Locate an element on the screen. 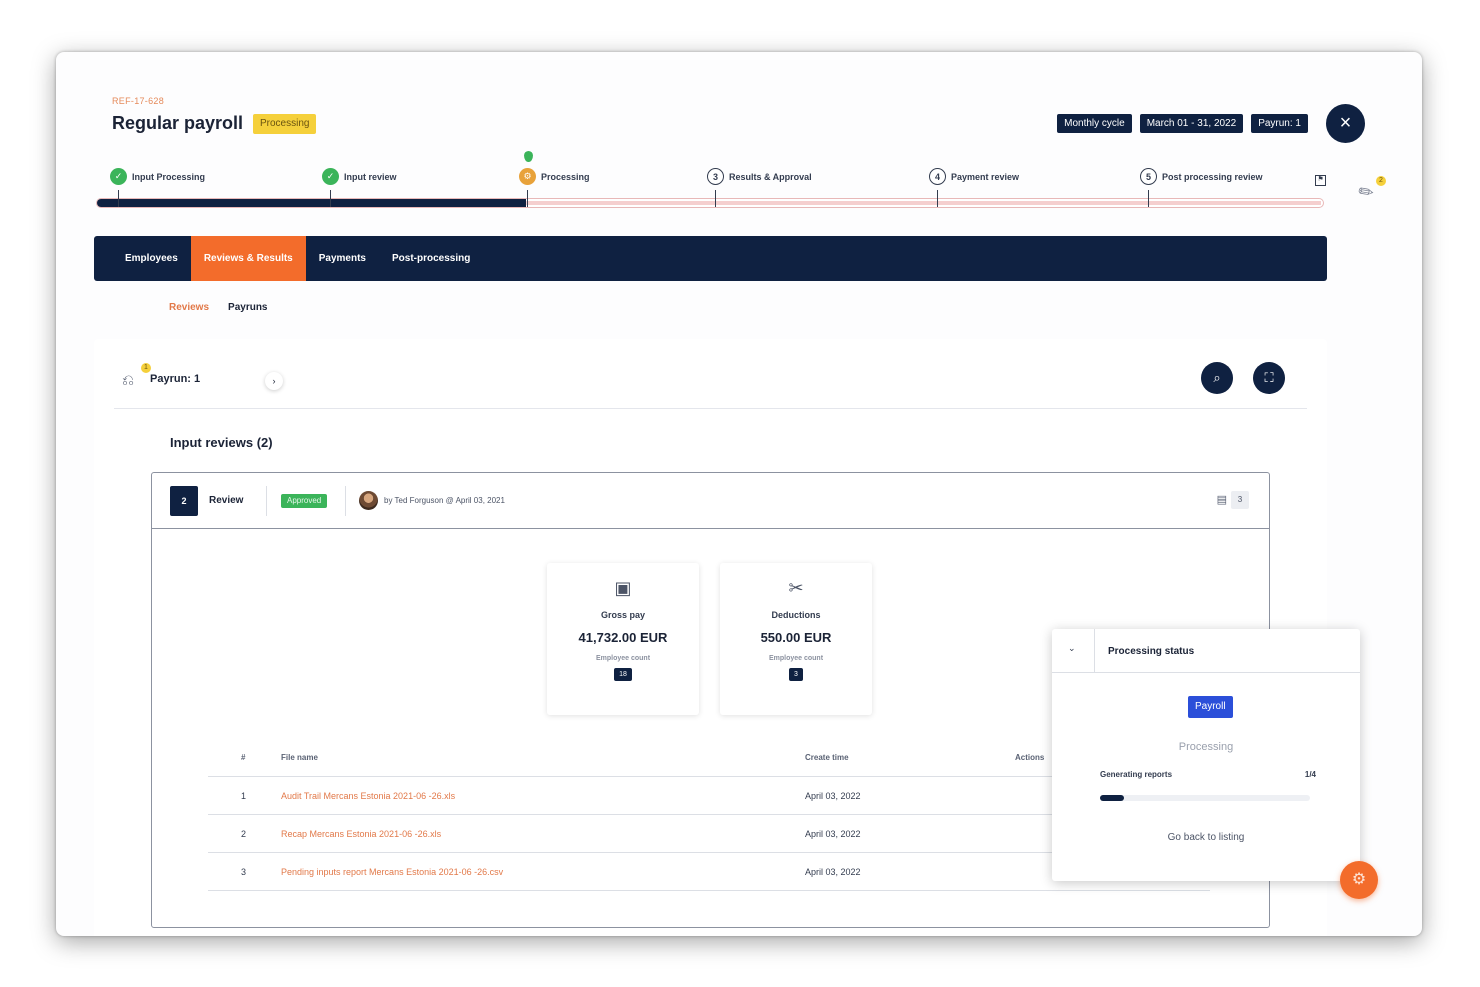  review-label: Review is located at coordinates (226, 500).